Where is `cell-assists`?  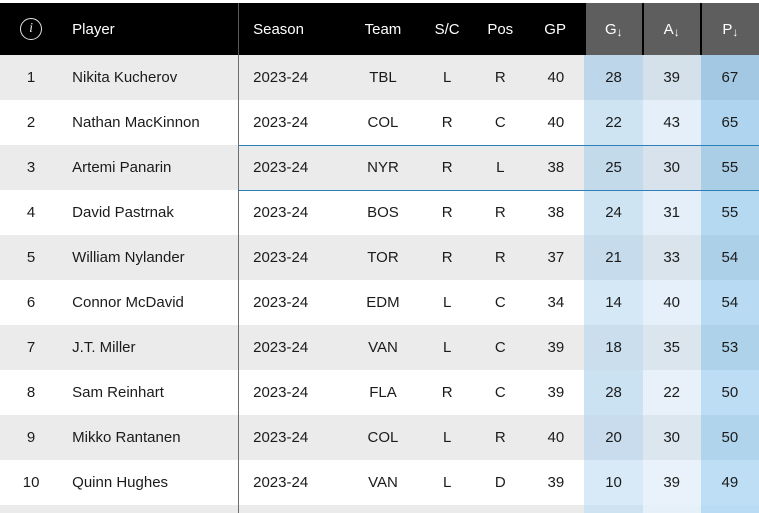 cell-assists is located at coordinates (671, 509).